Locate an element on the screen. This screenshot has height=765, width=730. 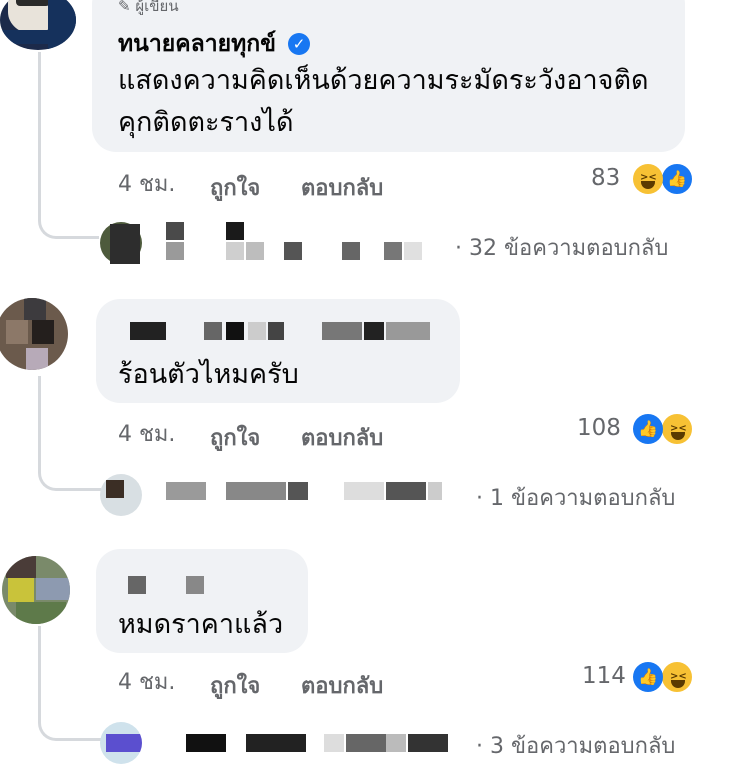
comment-text-line: ร้อนตัวไหมครับ is located at coordinates (208, 374).